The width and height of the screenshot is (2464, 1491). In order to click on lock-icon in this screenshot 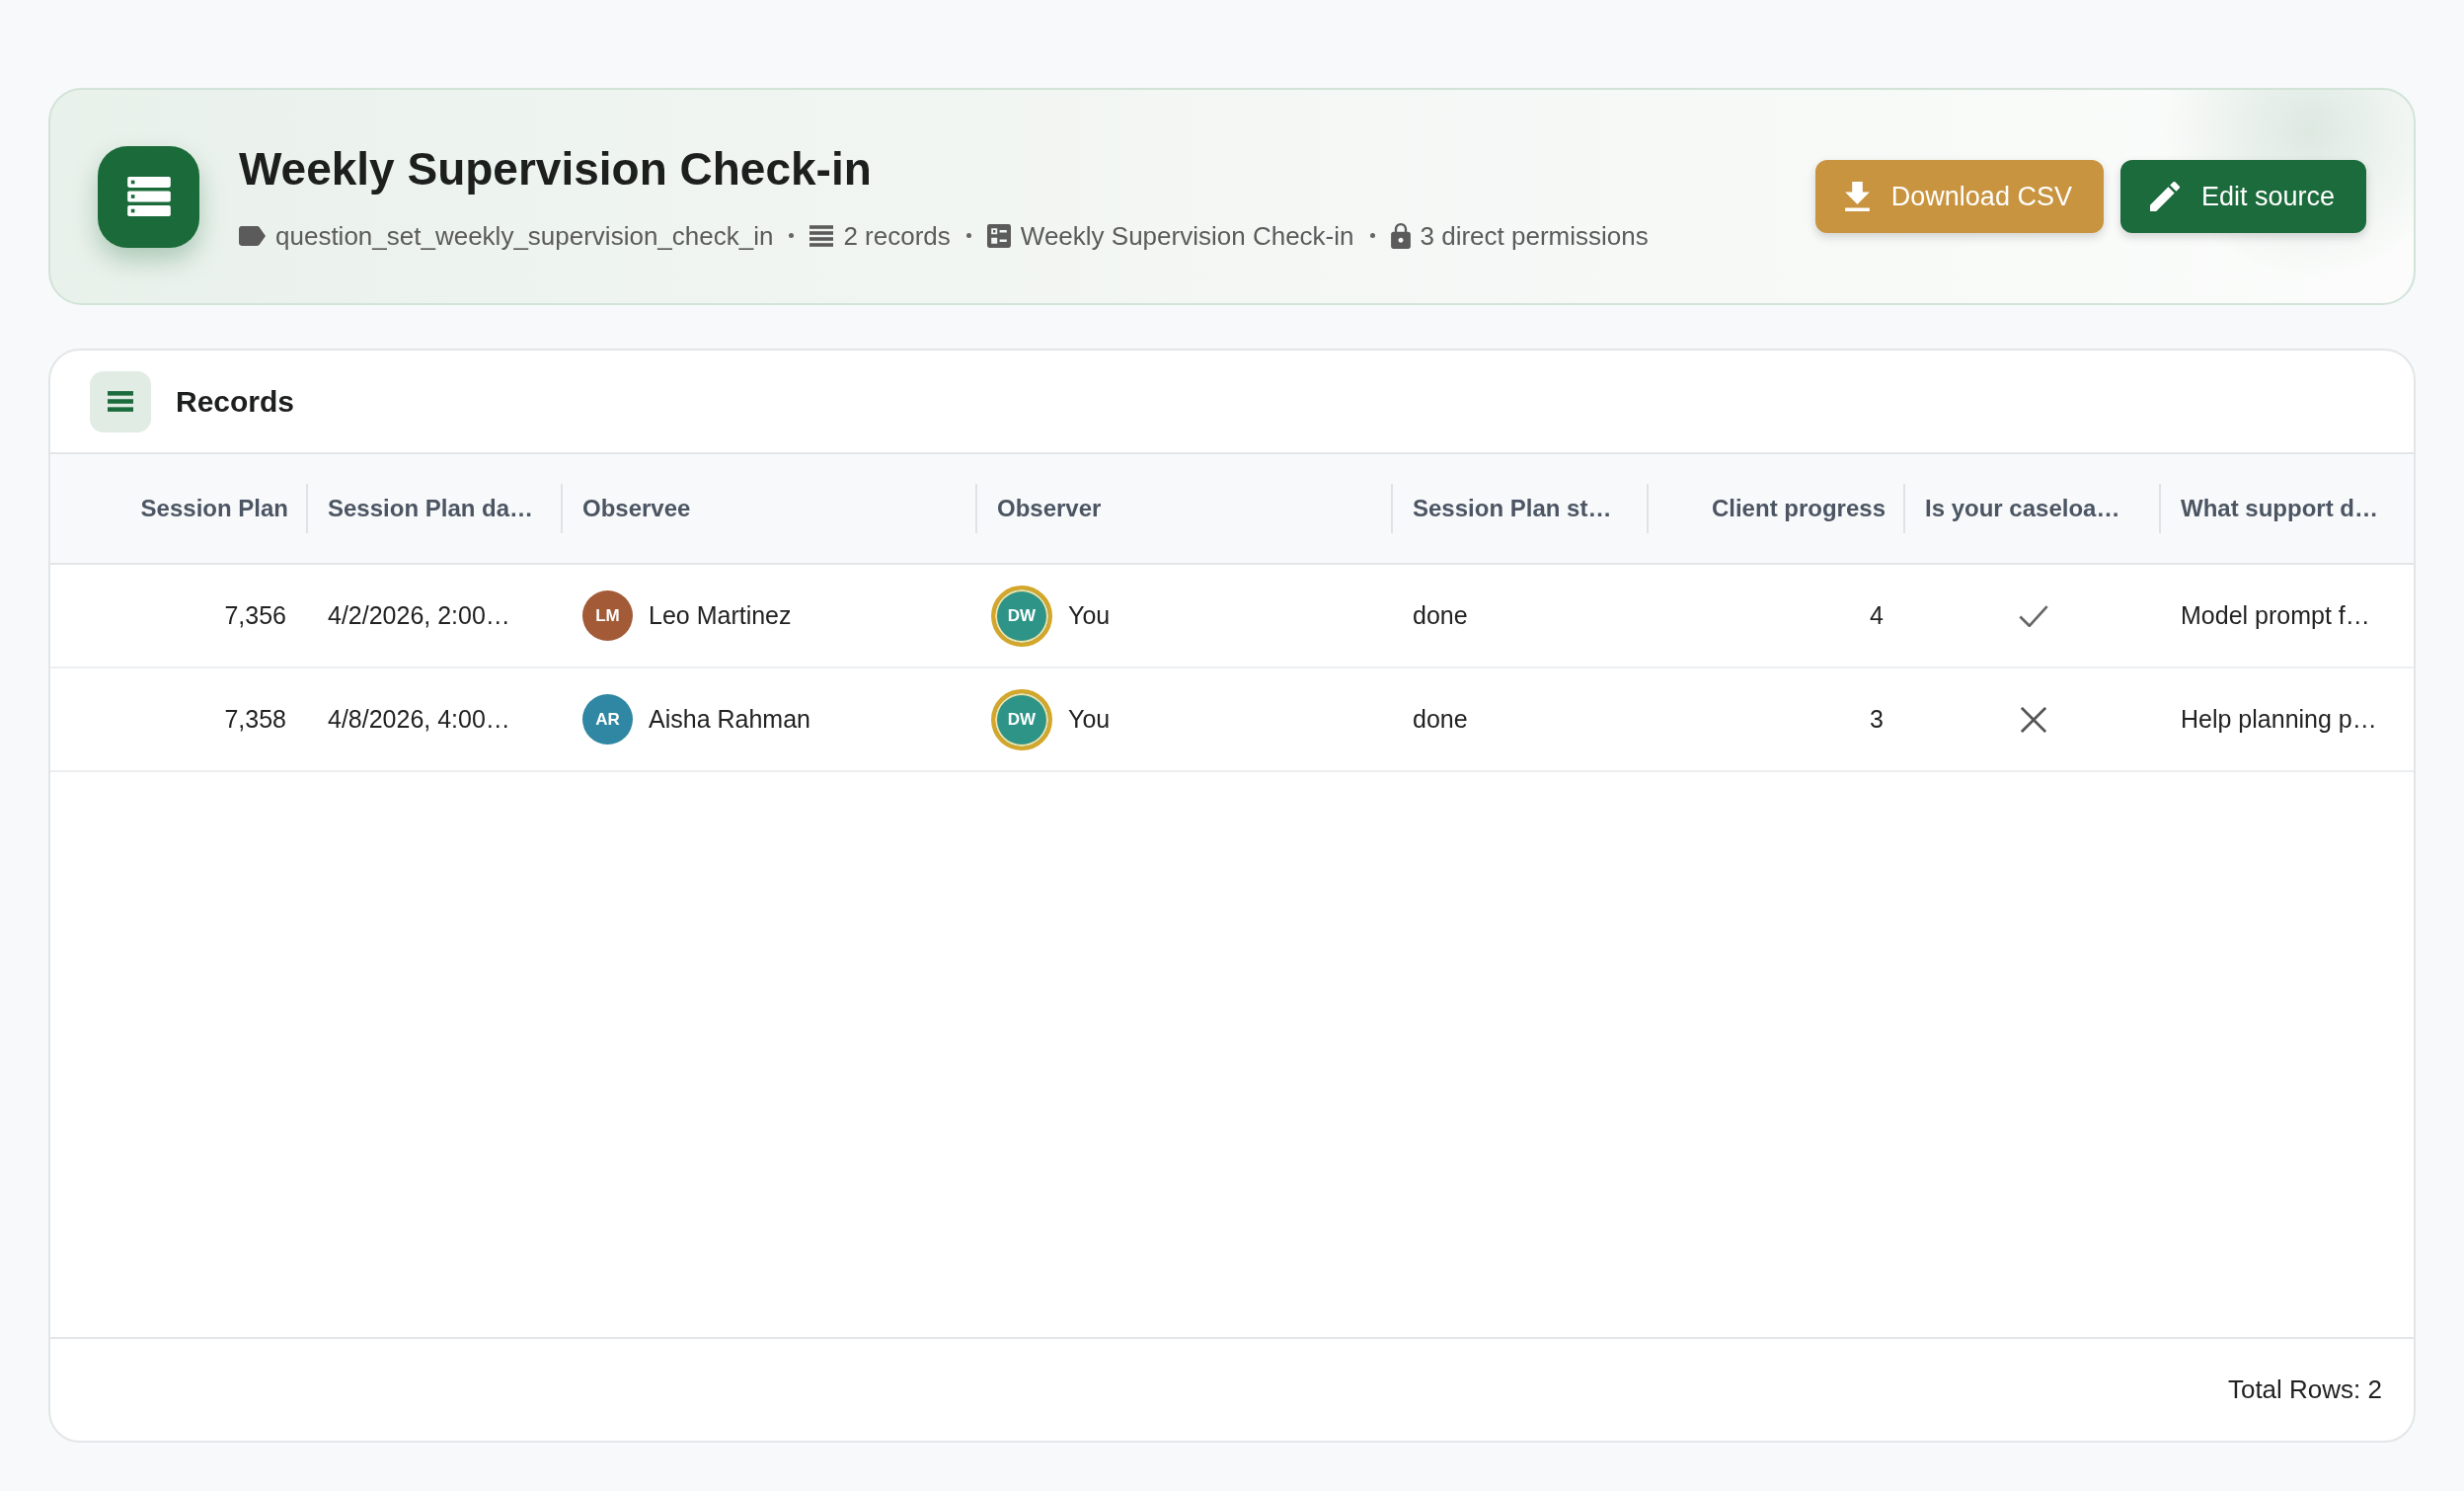, I will do `click(1400, 235)`.